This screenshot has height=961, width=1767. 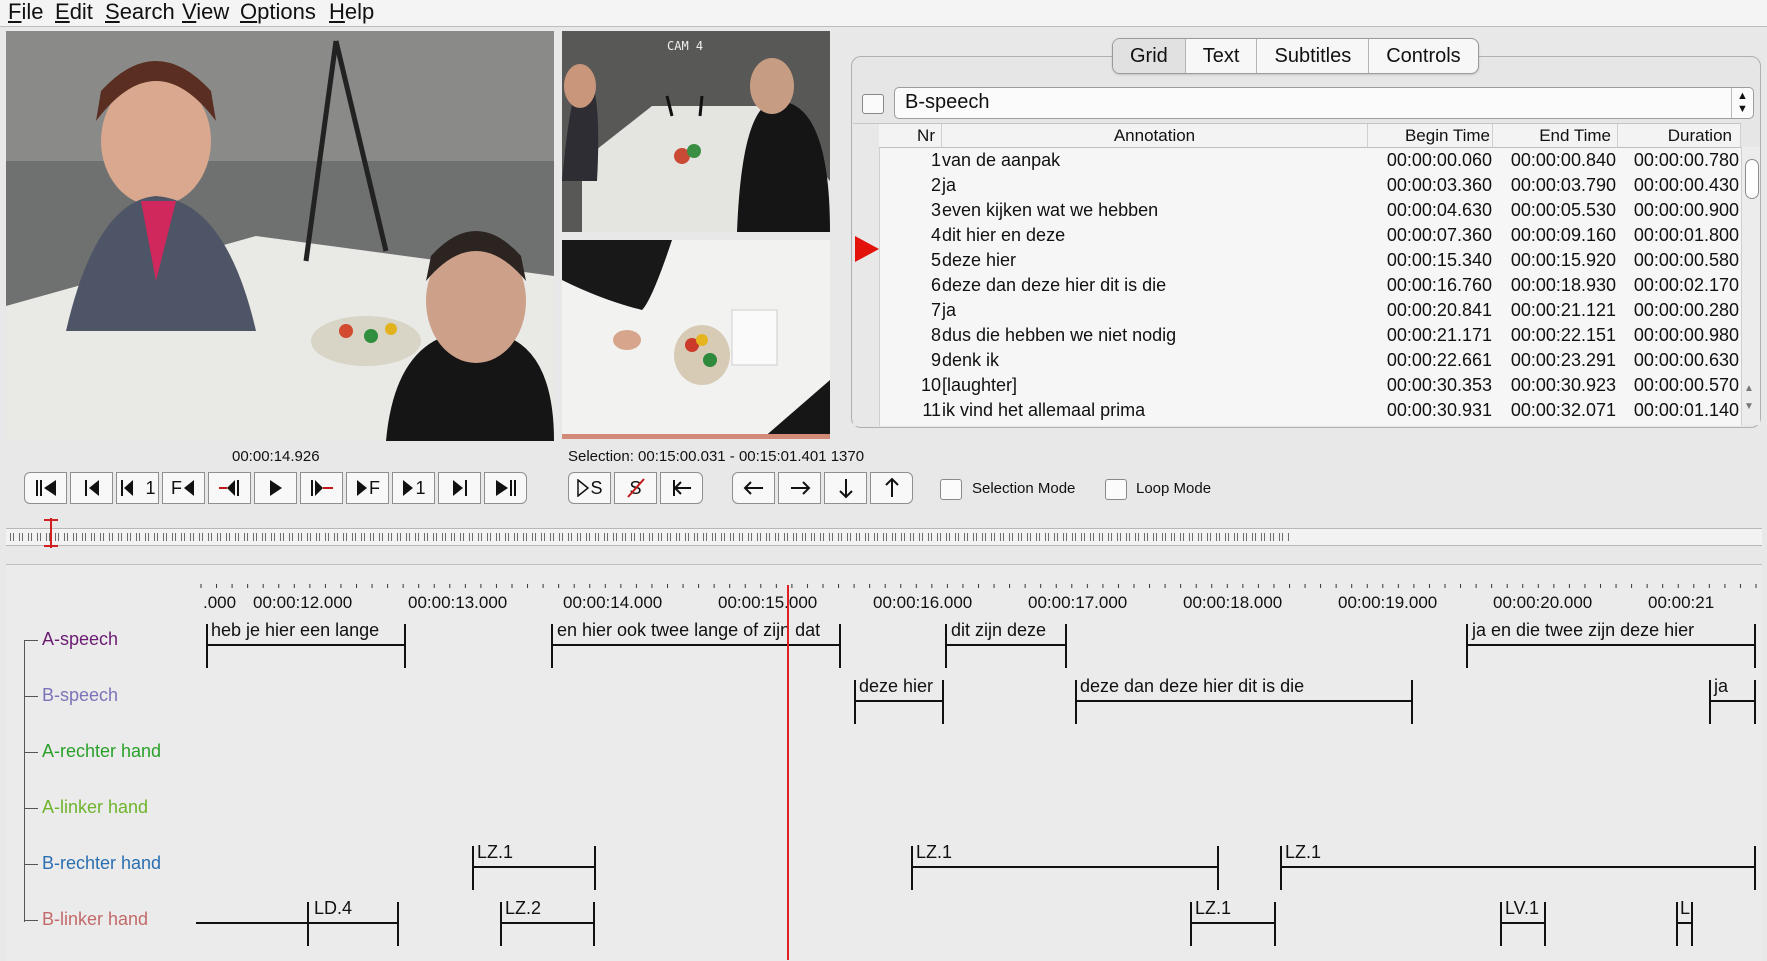 I want to click on loop-mode-checkbox, so click(x=1116, y=489).